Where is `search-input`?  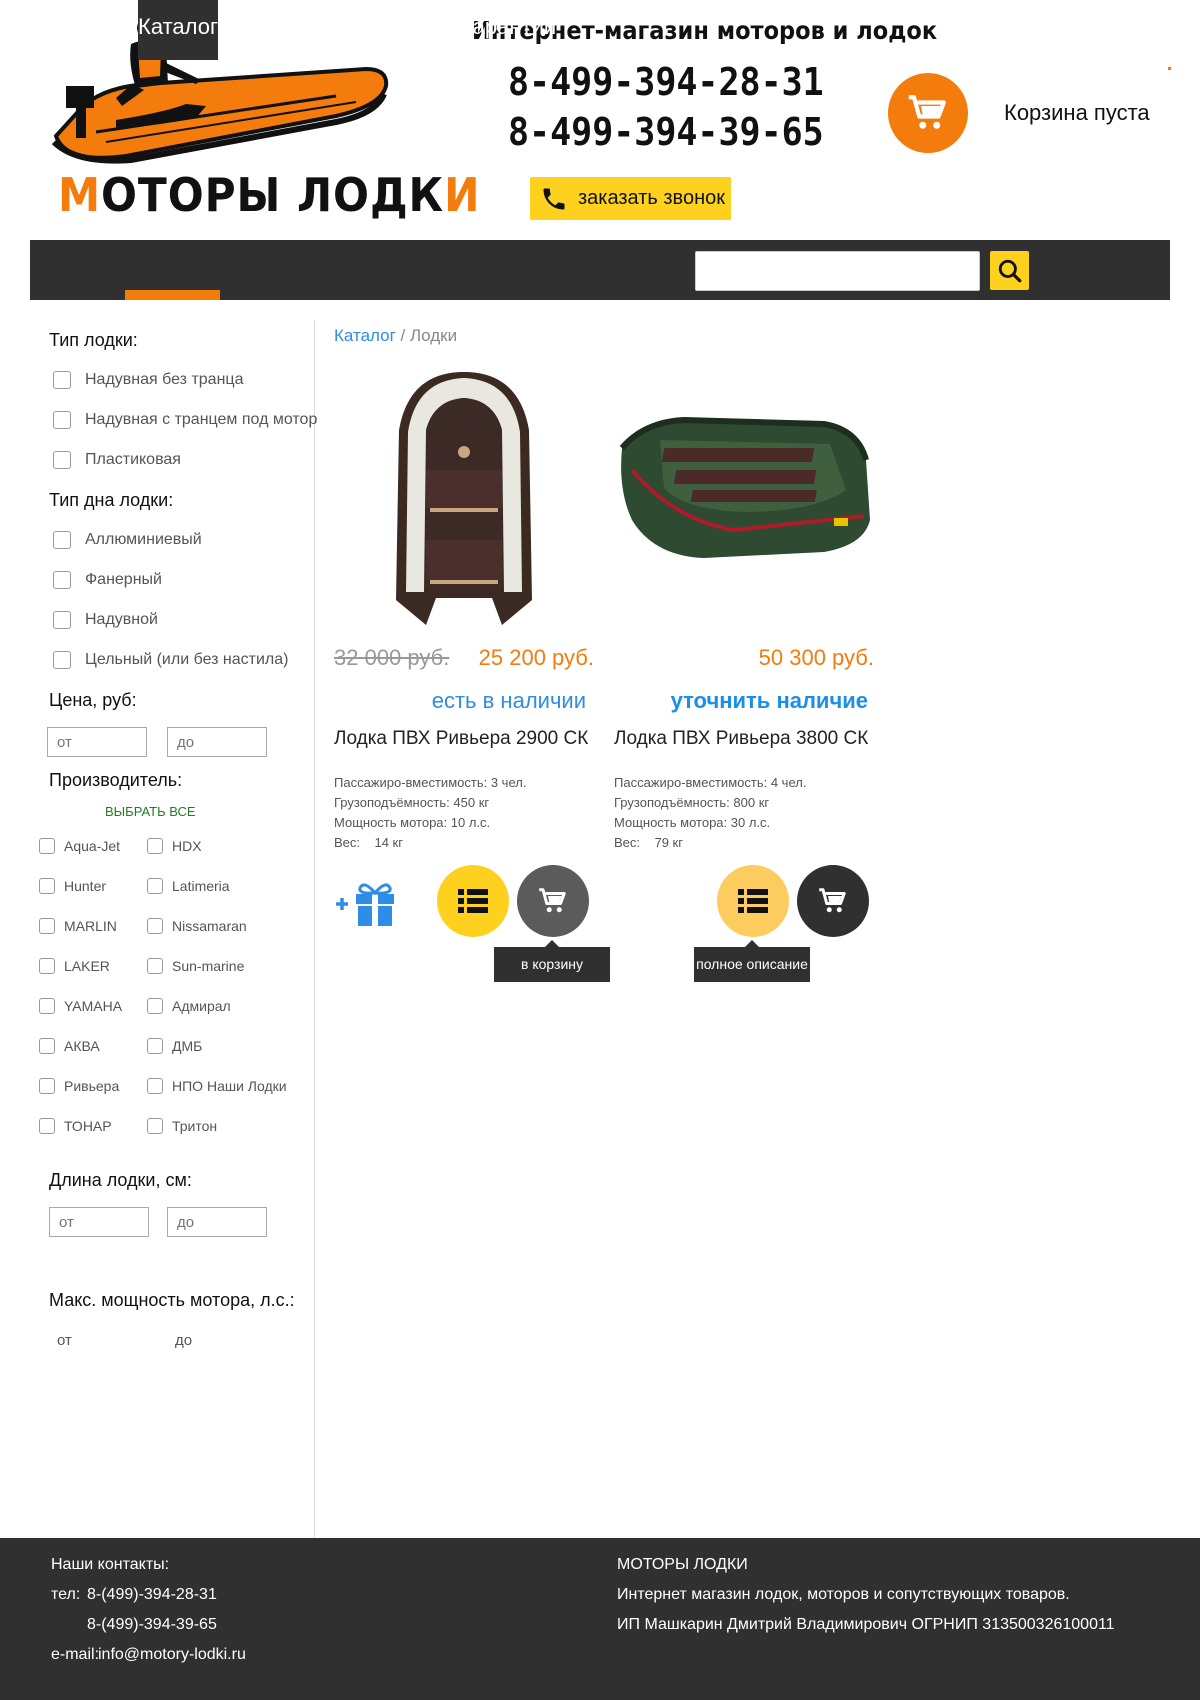
search-input is located at coordinates (837, 271).